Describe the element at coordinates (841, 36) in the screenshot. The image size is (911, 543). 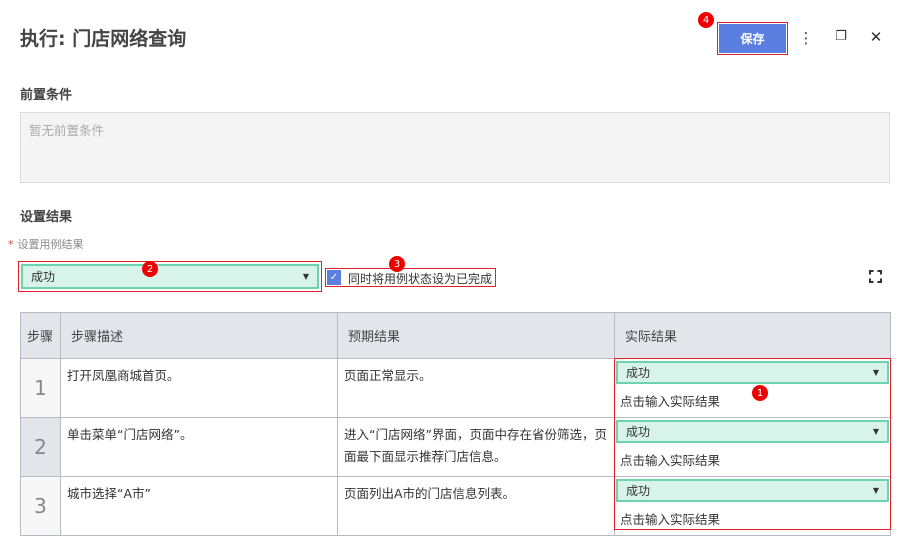
I see `restore-icon: ❐` at that location.